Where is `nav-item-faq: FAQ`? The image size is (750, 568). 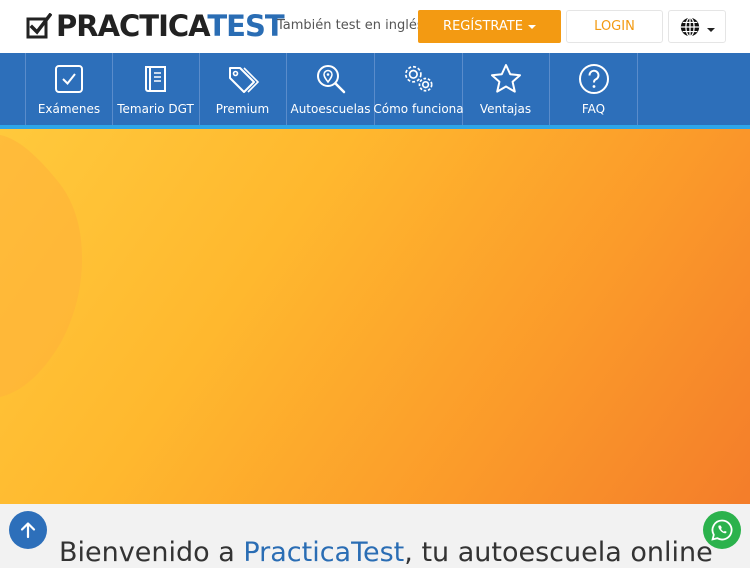
nav-item-faq: FAQ is located at coordinates (594, 89).